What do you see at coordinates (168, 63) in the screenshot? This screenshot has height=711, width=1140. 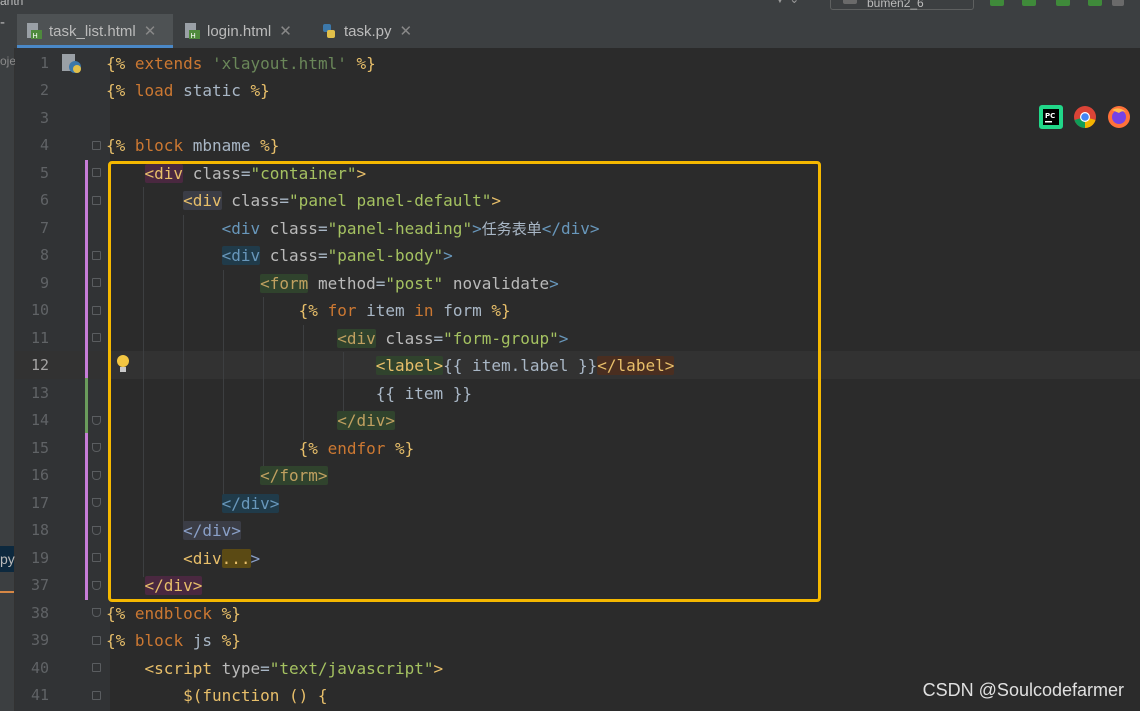 I see `template-keyword: extends` at bounding box center [168, 63].